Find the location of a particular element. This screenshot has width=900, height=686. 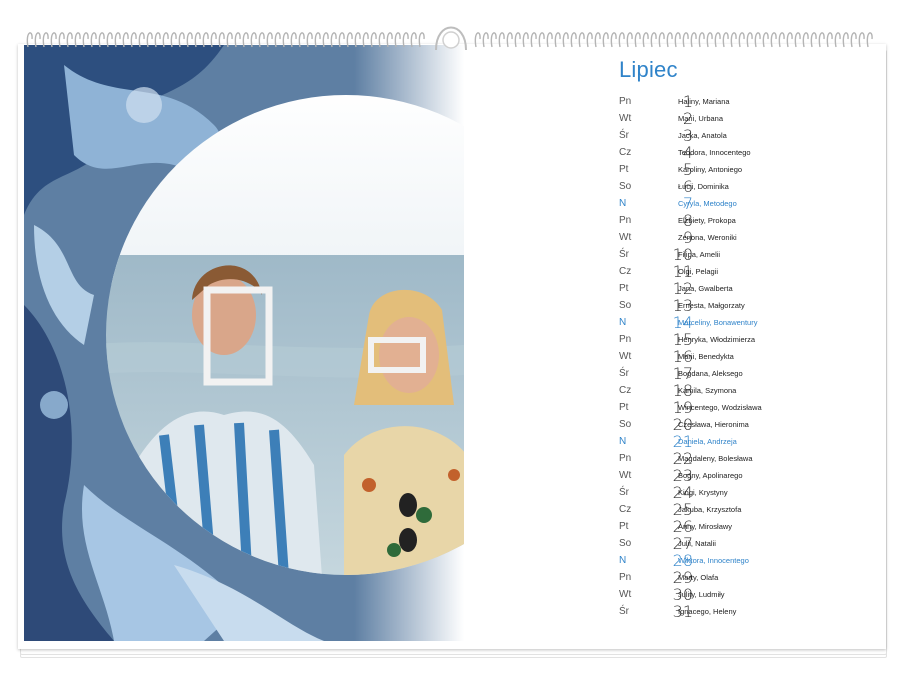

name-day-text: Julity, Ludmiły is located at coordinates (701, 594).